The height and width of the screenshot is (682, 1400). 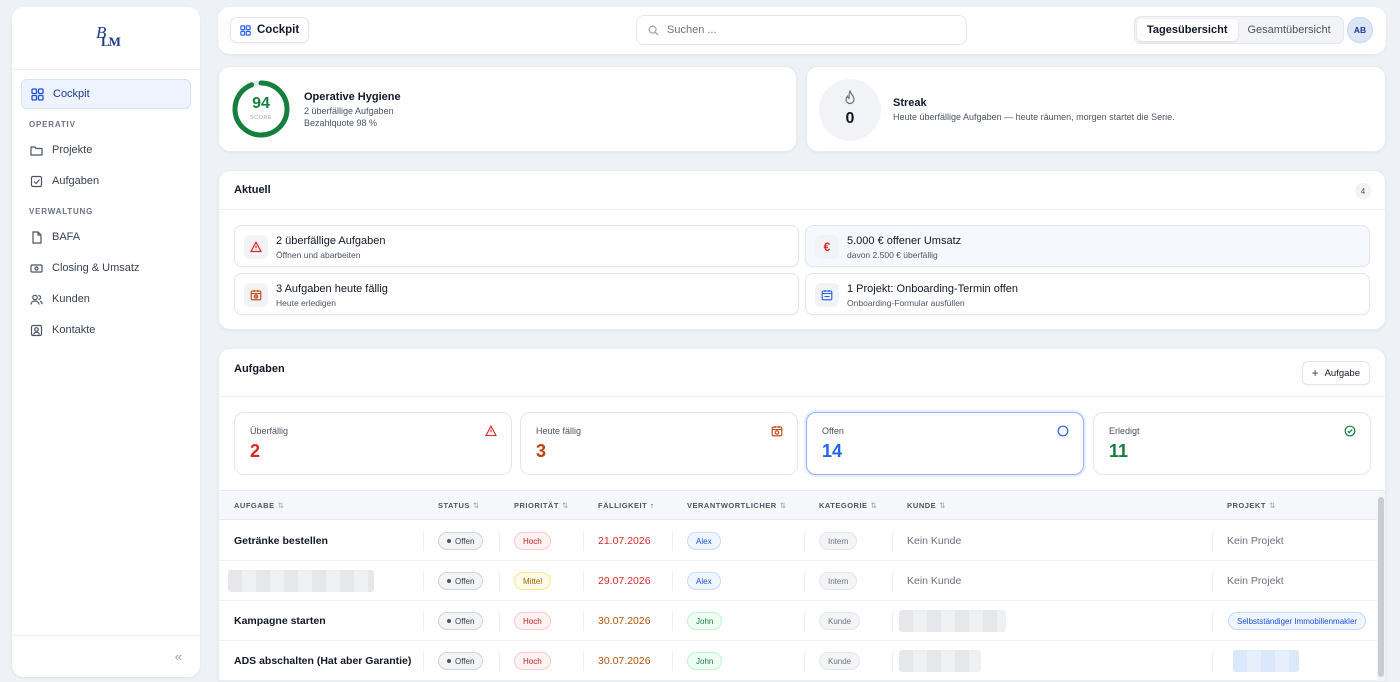 I want to click on sidebar-item-projekte: Projekte, so click(x=106, y=150).